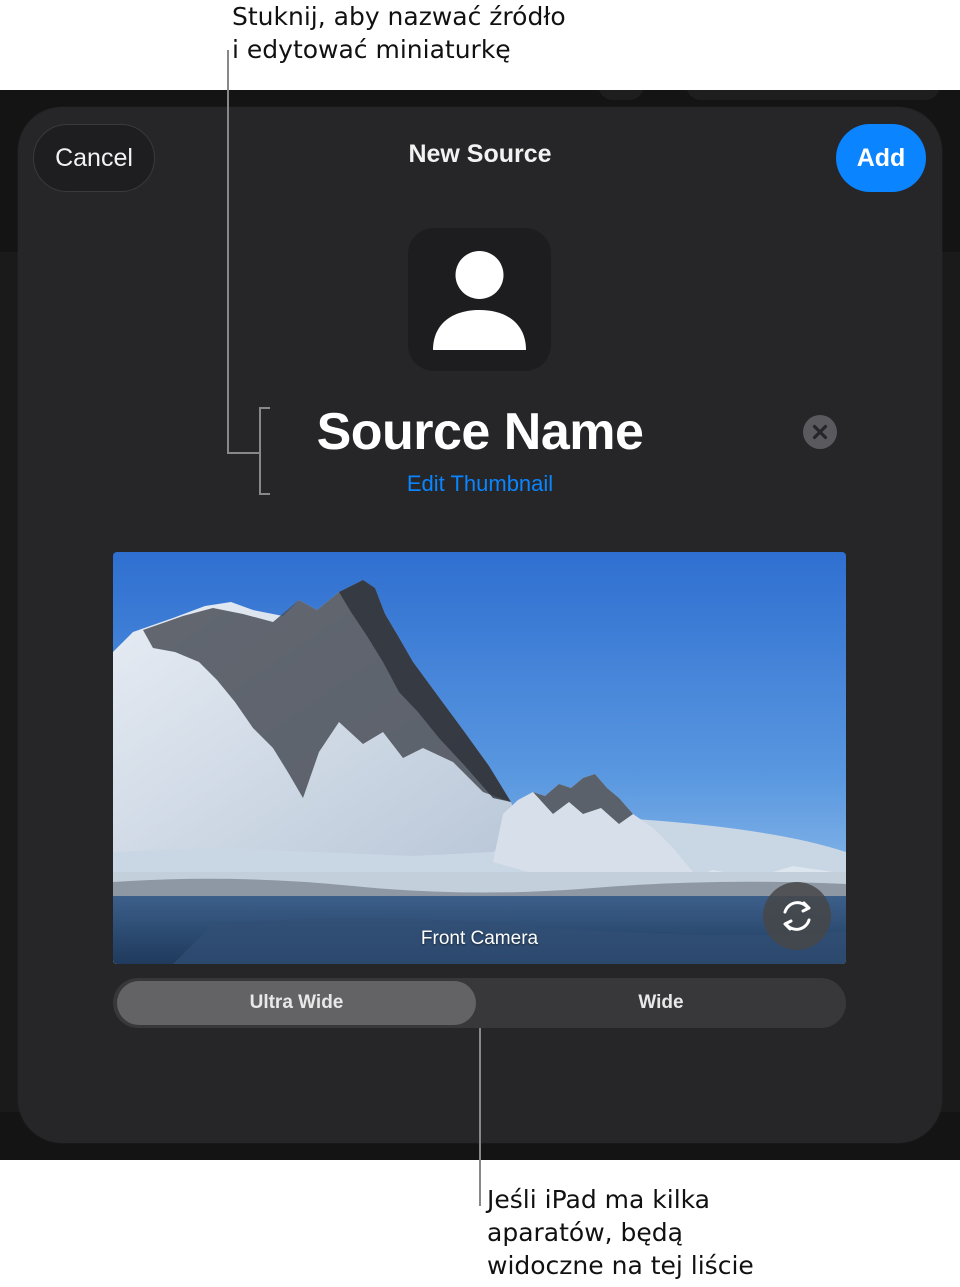 This screenshot has width=960, height=1287. I want to click on clear-text-button, so click(820, 432).